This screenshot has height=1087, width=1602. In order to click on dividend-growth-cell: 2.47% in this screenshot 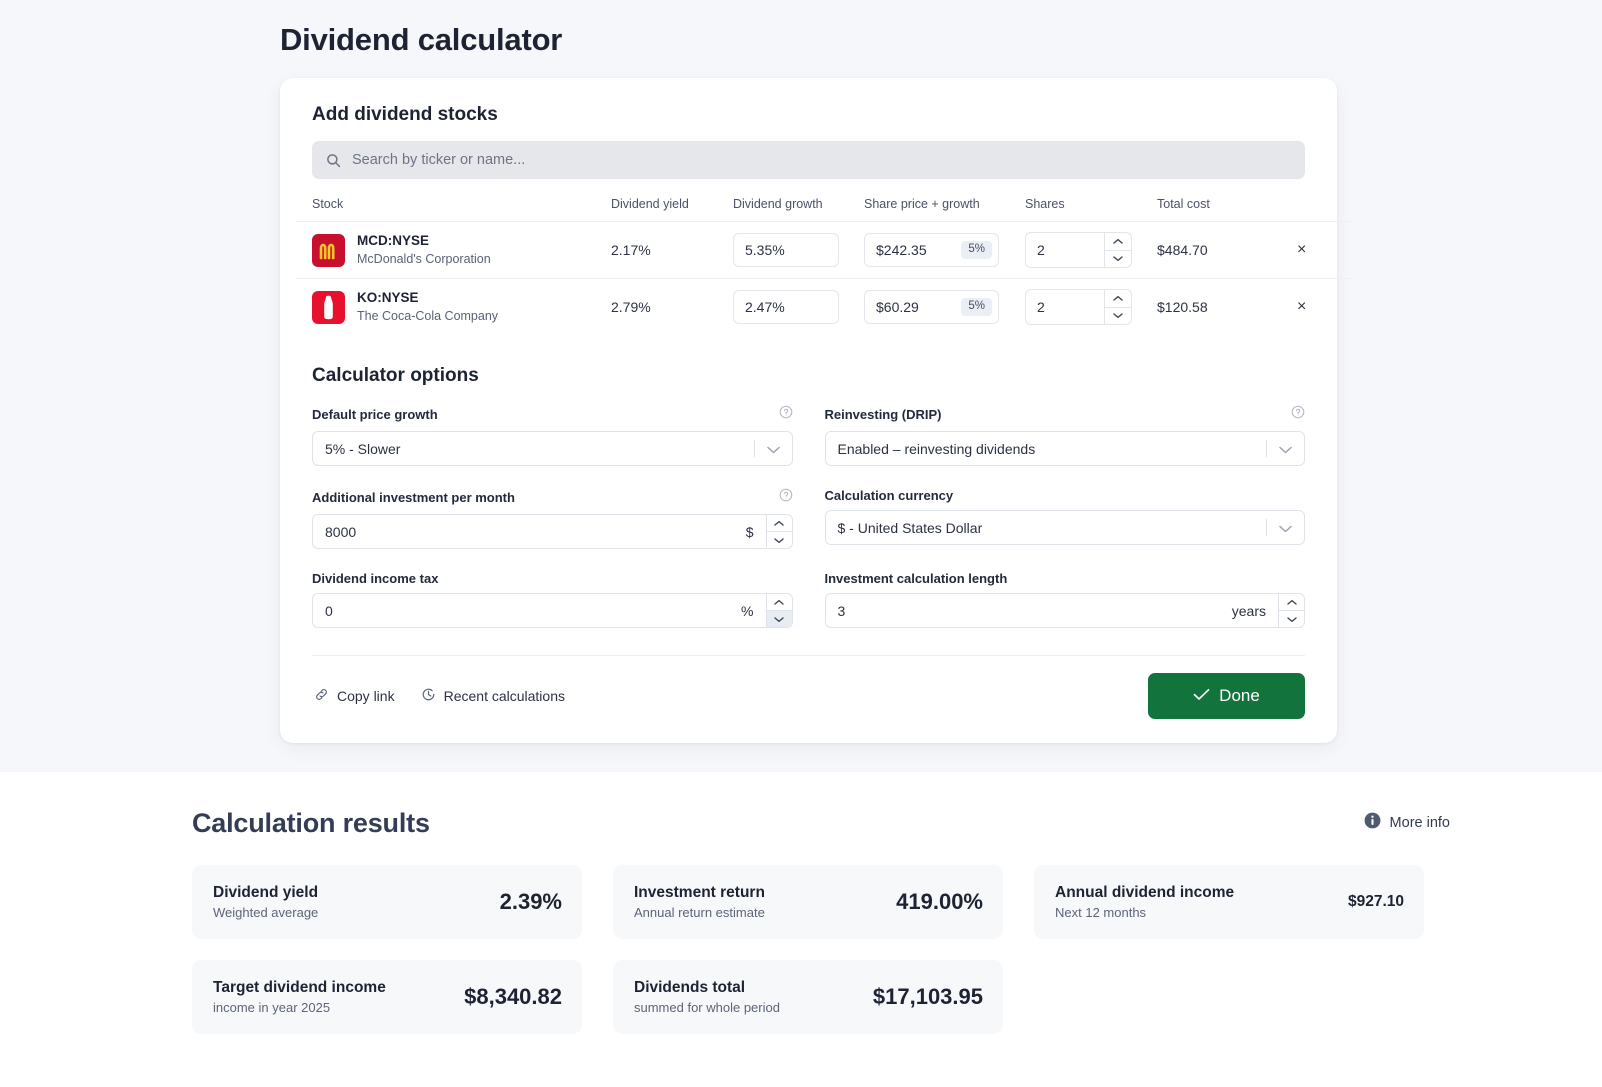, I will do `click(798, 306)`.